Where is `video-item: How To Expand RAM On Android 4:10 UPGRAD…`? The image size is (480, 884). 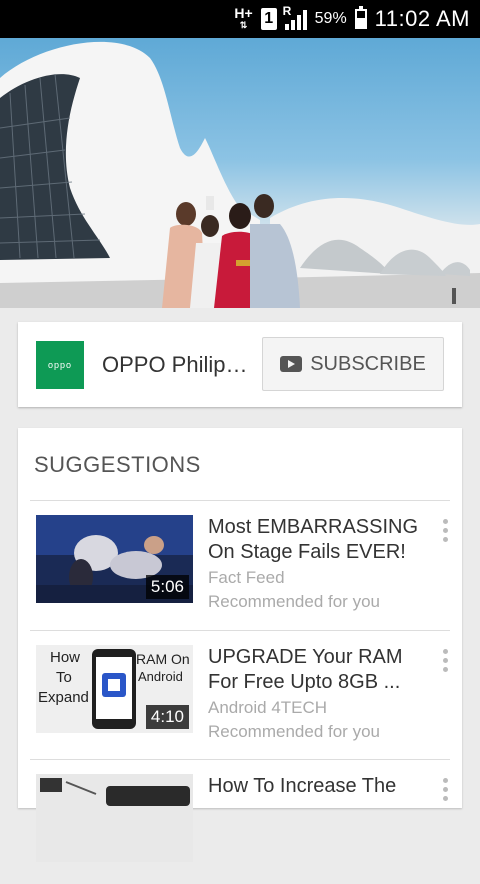
video-item: How To Expand RAM On Android 4:10 UPGRAD… is located at coordinates (246, 700).